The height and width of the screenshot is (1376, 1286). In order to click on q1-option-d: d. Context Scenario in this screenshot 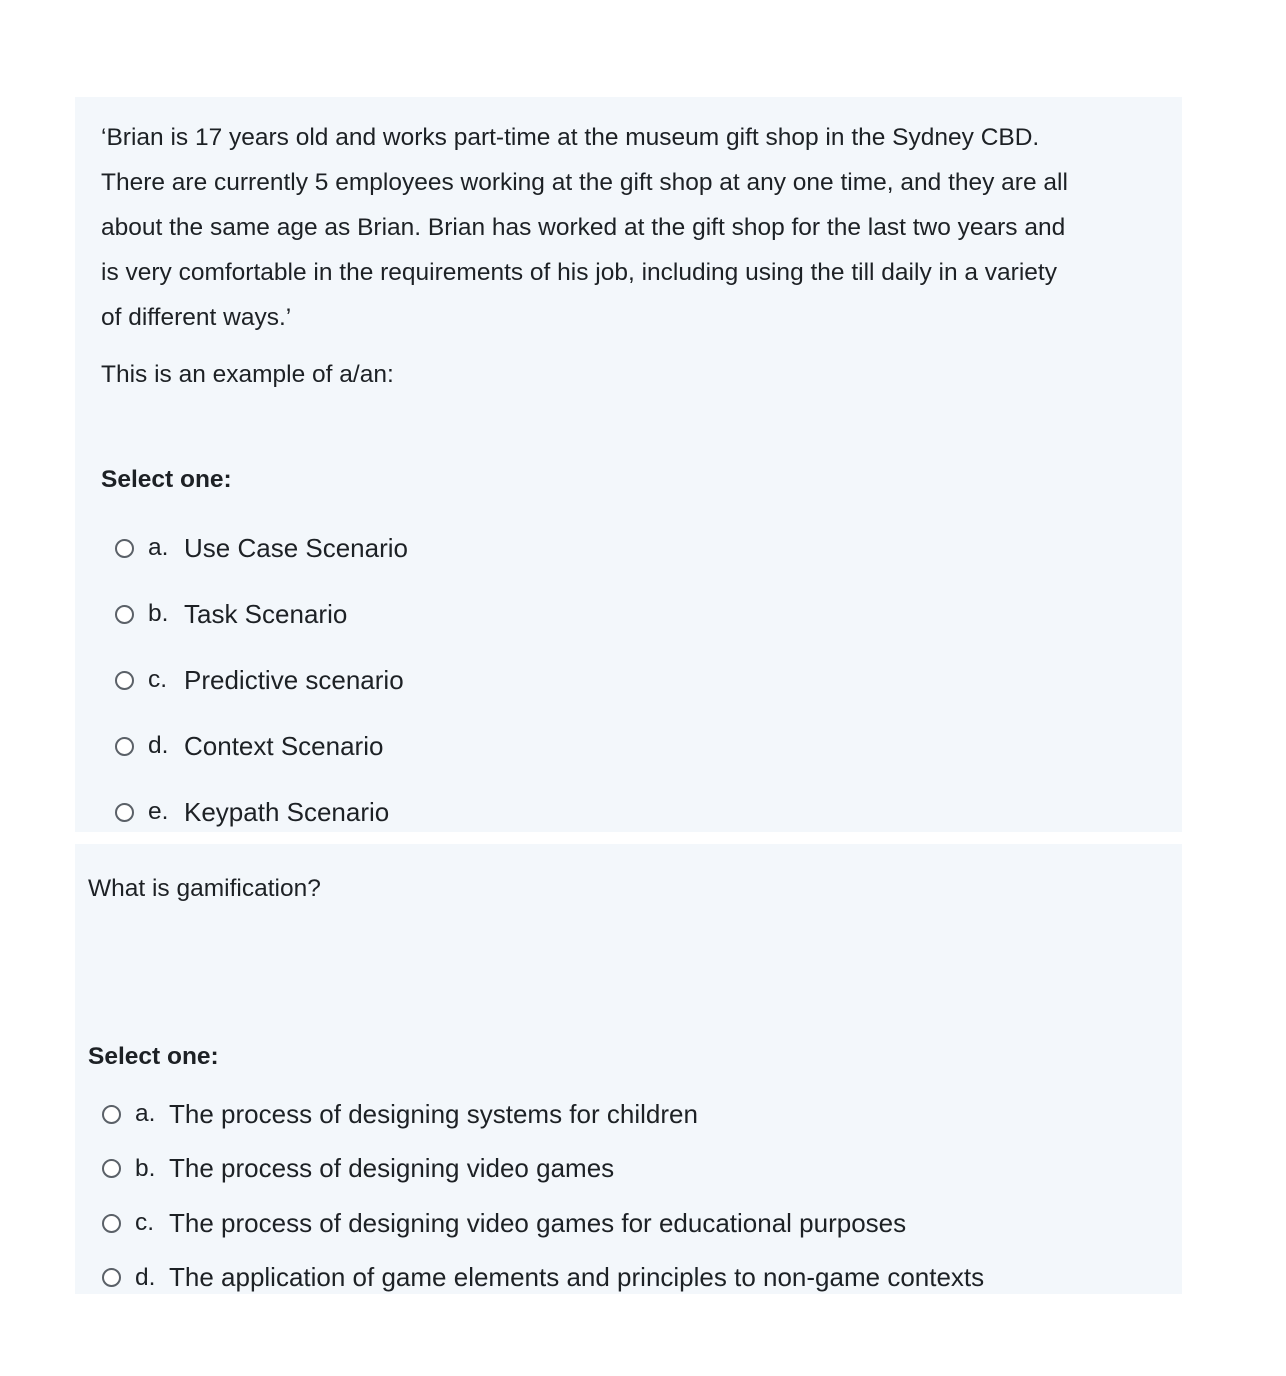, I will do `click(635, 746)`.